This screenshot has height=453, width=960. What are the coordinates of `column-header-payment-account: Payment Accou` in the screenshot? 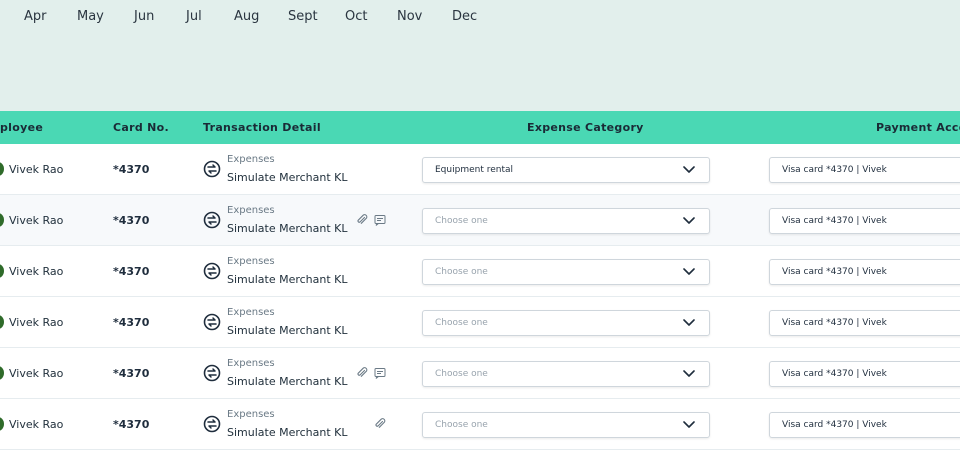 It's located at (918, 127).